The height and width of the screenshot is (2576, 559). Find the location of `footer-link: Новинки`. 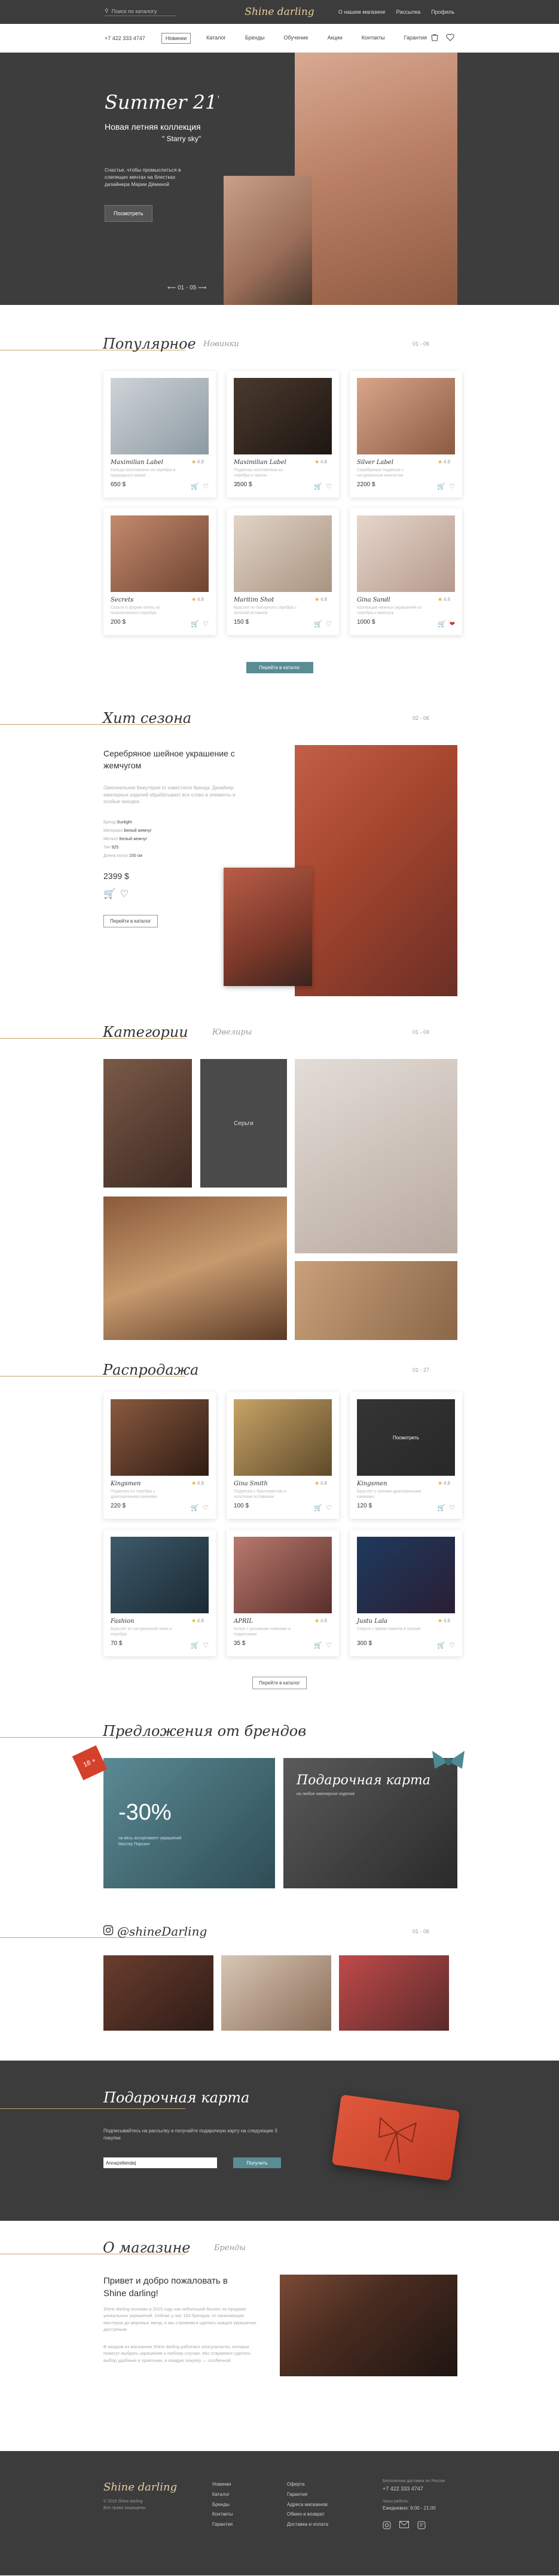

footer-link: Новинки is located at coordinates (223, 2485).